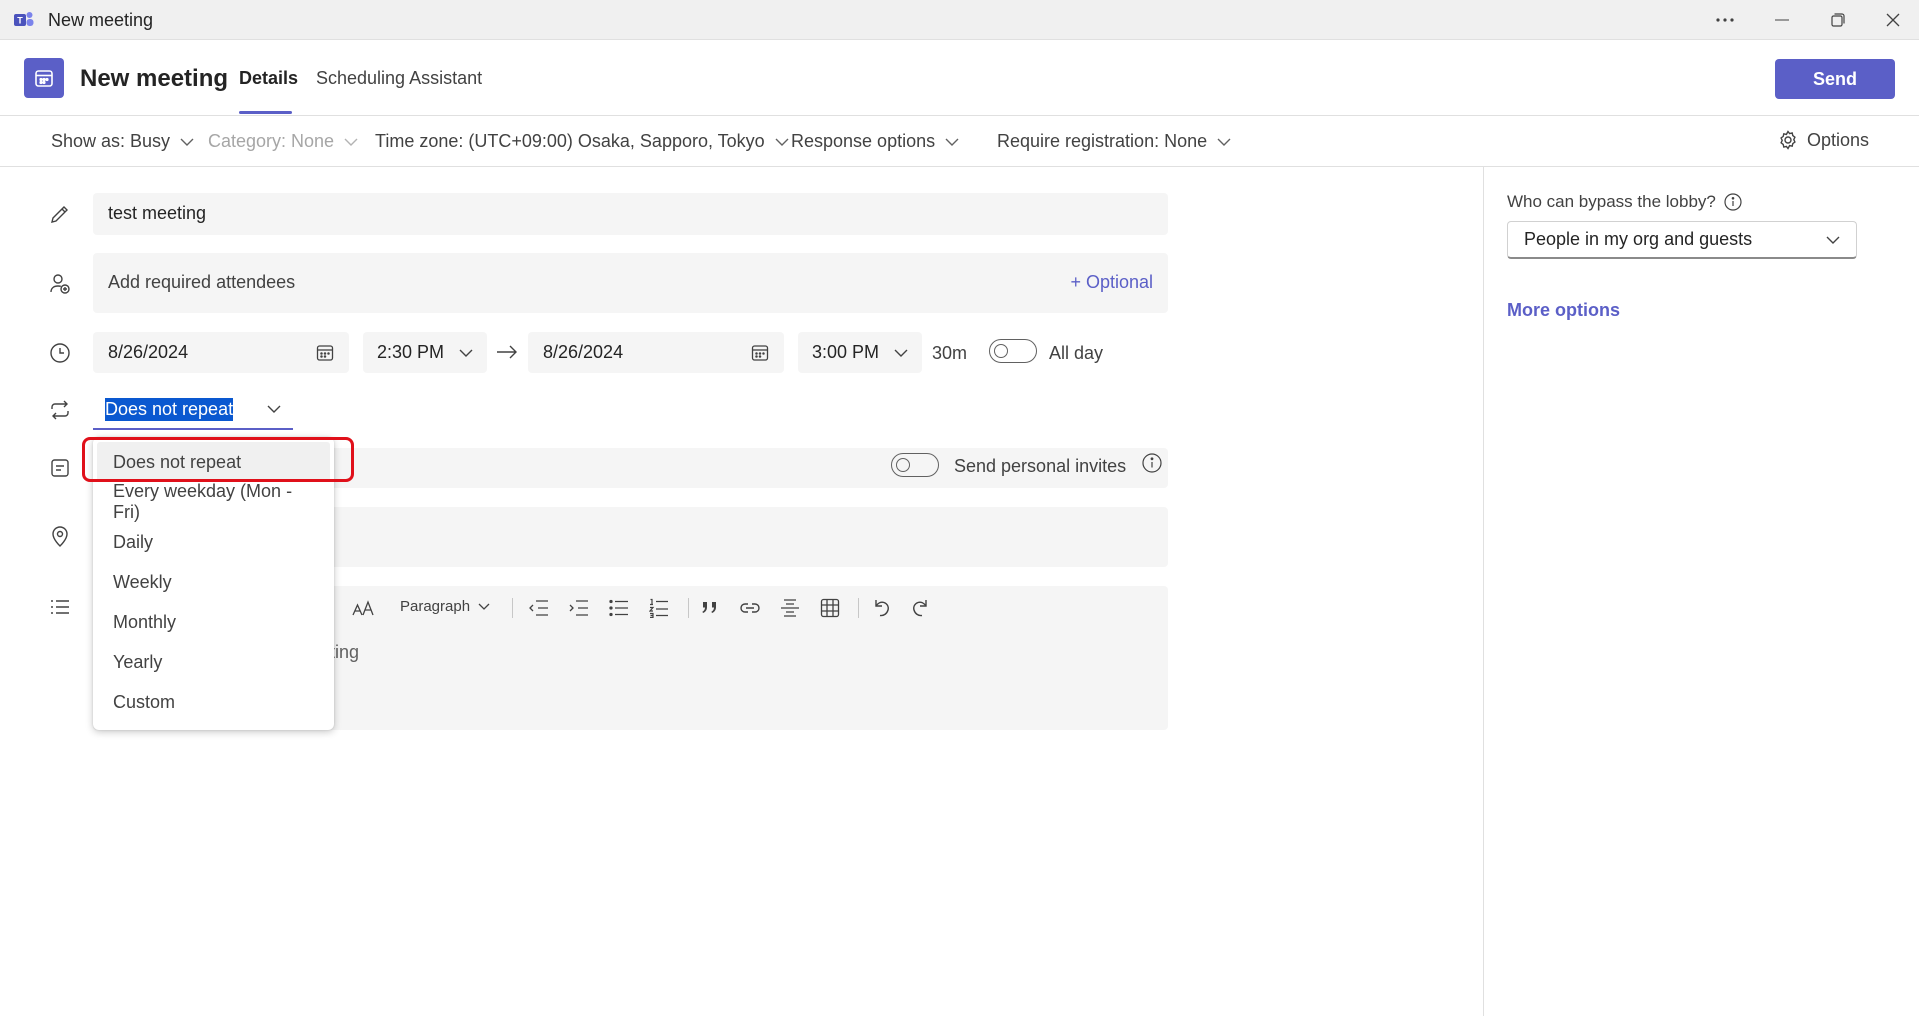  Describe the element at coordinates (1076, 353) in the screenshot. I see `all-day-label: All day` at that location.